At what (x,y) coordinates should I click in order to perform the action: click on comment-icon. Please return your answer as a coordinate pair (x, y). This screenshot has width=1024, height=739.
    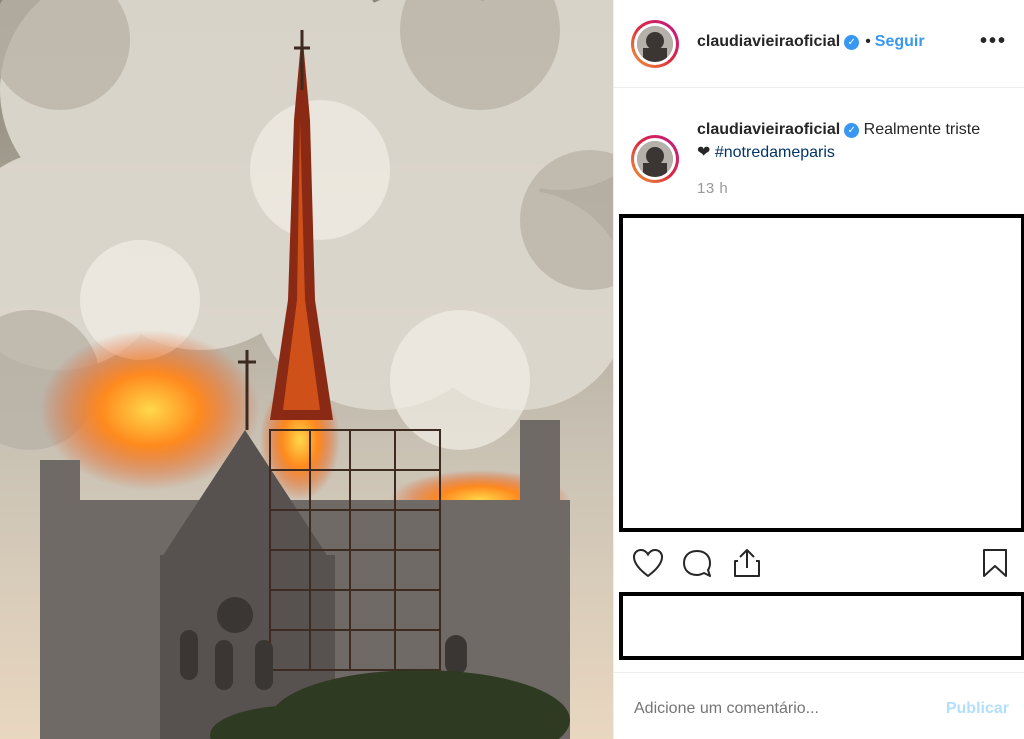
    Looking at the image, I should click on (697, 565).